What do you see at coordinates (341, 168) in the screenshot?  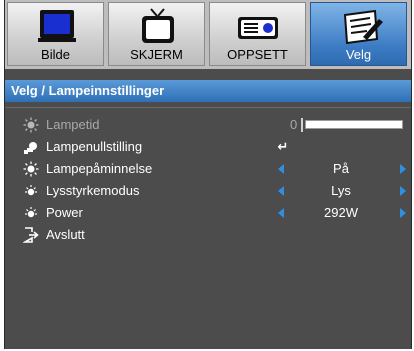 I see `menu-item-value: På` at bounding box center [341, 168].